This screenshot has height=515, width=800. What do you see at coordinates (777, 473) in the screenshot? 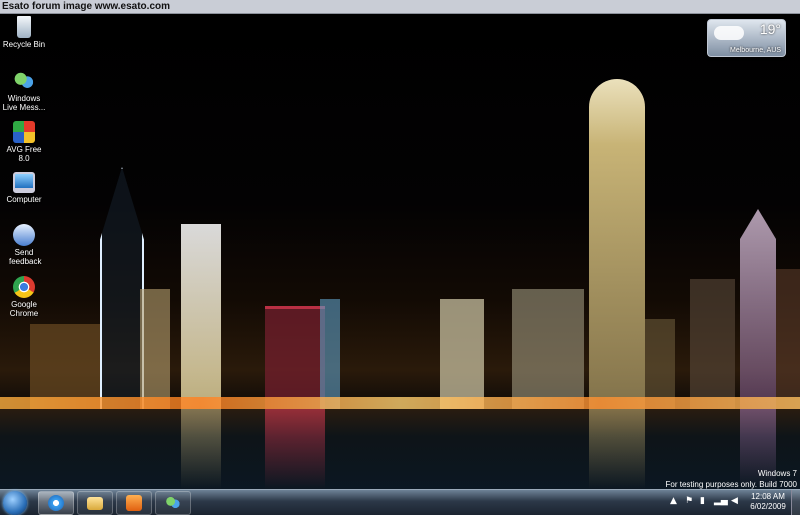
I see `windows-version: Windows 7` at bounding box center [777, 473].